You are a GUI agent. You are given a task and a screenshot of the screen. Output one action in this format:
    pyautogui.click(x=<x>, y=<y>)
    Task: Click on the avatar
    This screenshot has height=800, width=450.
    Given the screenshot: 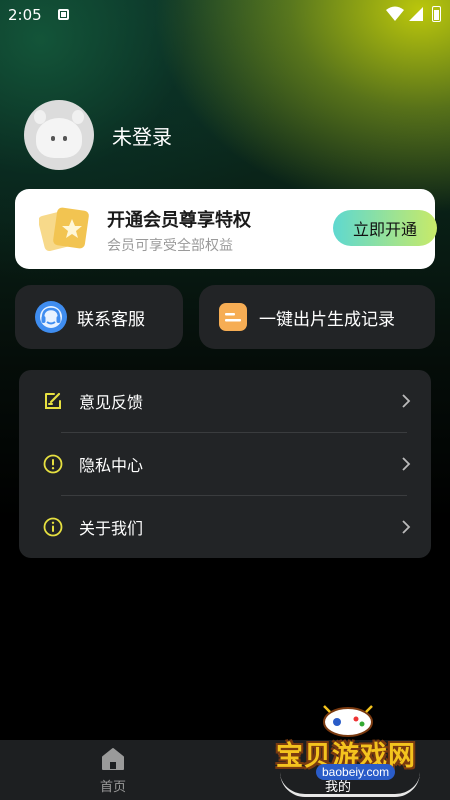 What is the action you would take?
    pyautogui.click(x=59, y=135)
    